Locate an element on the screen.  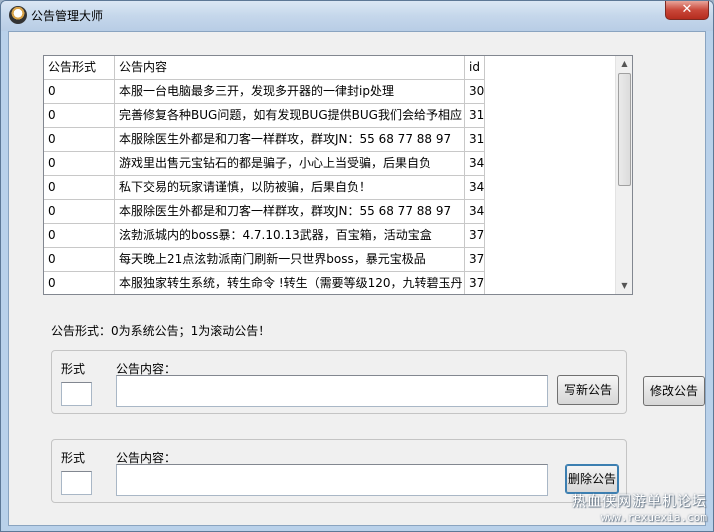
delete-group: 形式 公告内容： 删除公告 is located at coordinates (339, 471).